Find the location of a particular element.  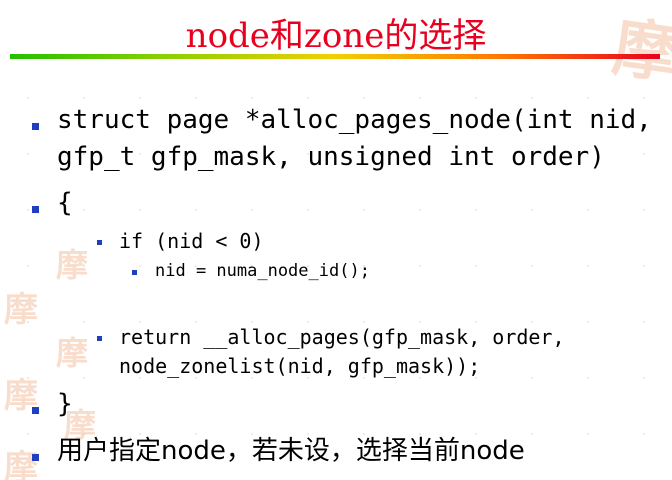

slide-title: node和zone的选择 is located at coordinates (336, 36).